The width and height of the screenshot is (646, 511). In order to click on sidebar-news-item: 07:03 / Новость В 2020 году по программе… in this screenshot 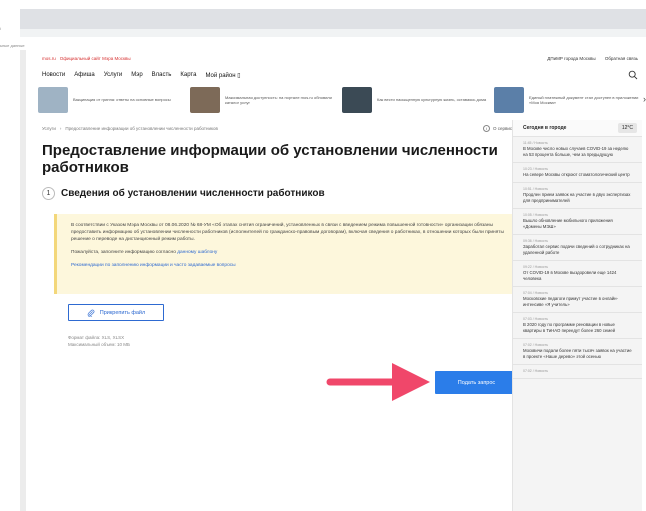, I will do `click(577, 326)`.